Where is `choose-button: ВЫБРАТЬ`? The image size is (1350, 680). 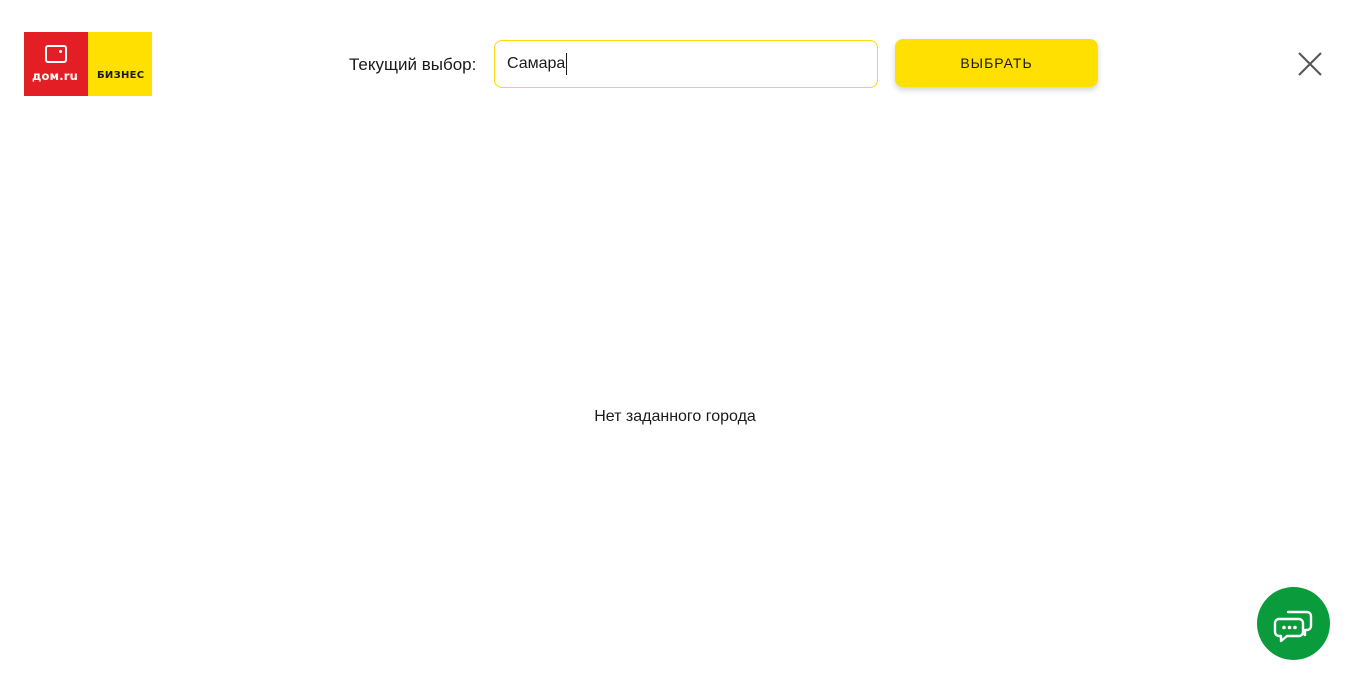
choose-button: ВЫБРАТЬ is located at coordinates (996, 63).